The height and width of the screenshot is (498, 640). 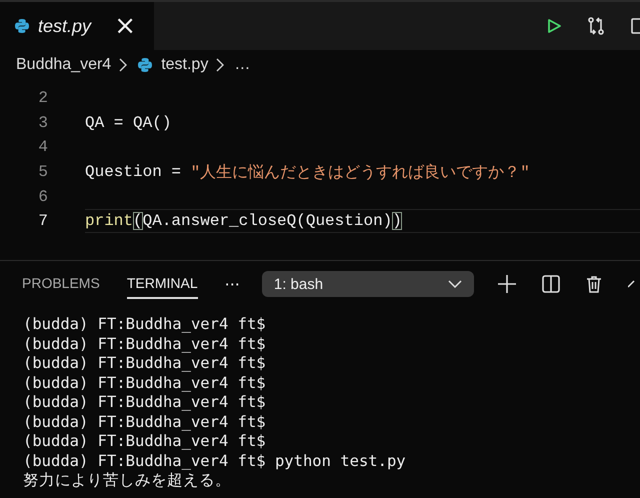 What do you see at coordinates (360, 172) in the screenshot?
I see `string-literal: "人生に悩んだときはどうすれば良いですか？"` at bounding box center [360, 172].